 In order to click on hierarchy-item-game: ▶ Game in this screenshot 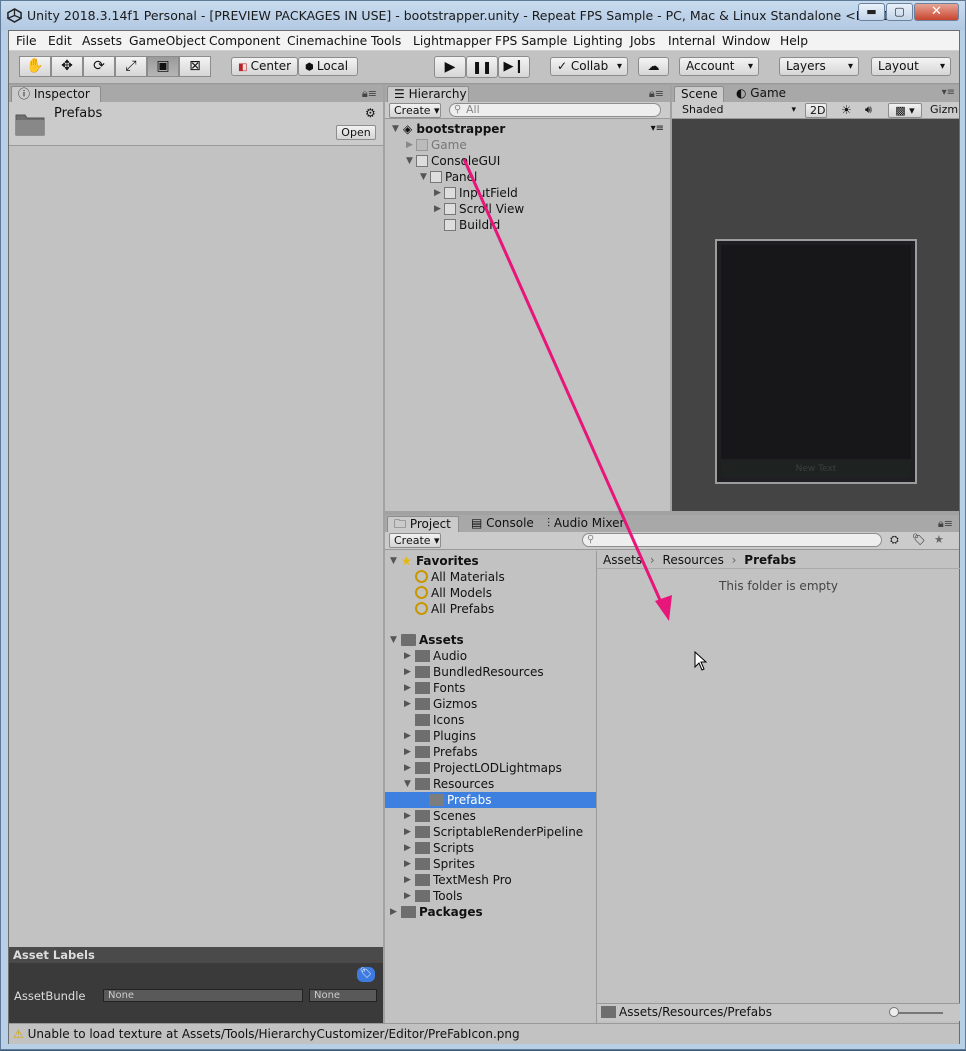, I will do `click(527, 145)`.